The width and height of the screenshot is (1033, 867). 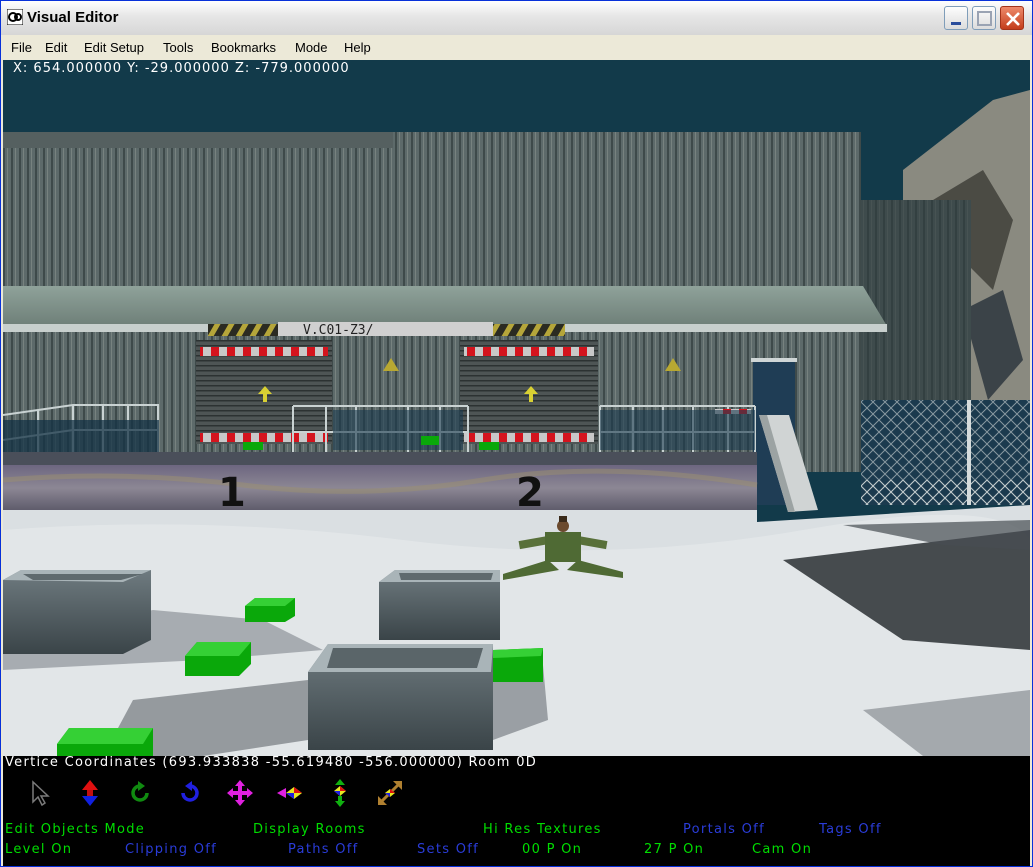 I want to click on minimize-button, so click(x=956, y=18).